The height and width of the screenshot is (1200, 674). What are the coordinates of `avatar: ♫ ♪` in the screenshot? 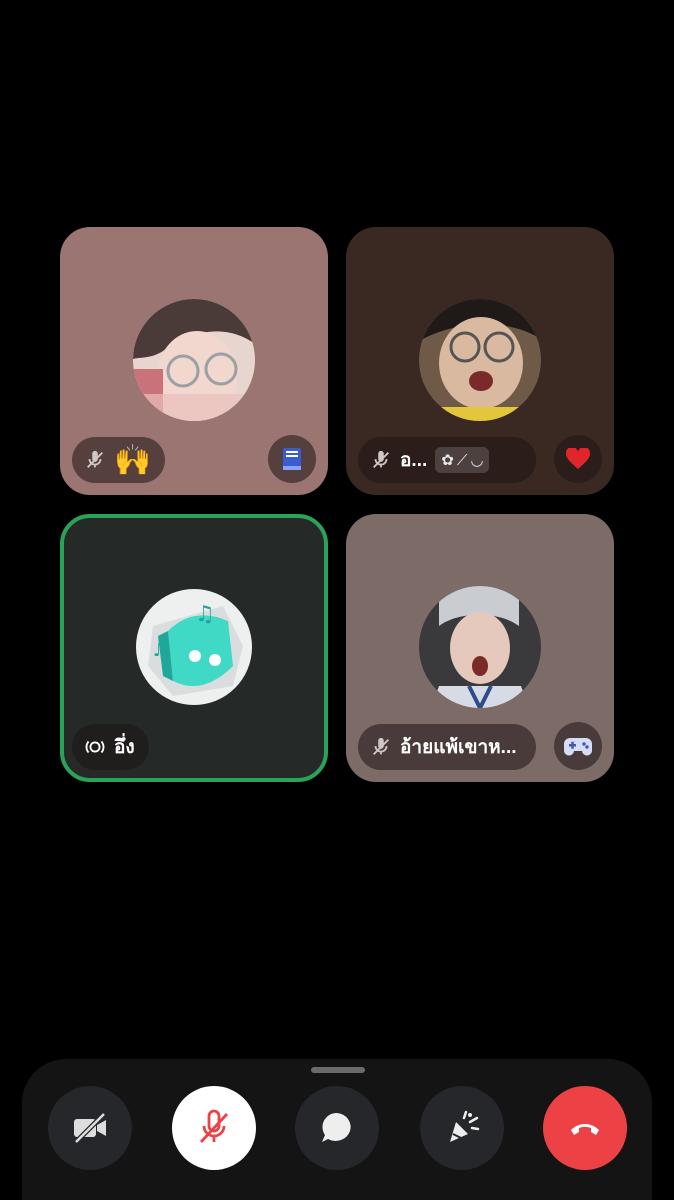 It's located at (194, 647).